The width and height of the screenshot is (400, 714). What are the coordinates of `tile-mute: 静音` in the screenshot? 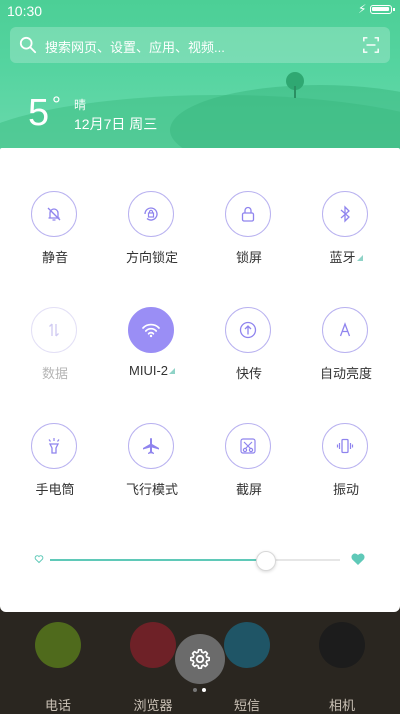 It's located at (55, 236).